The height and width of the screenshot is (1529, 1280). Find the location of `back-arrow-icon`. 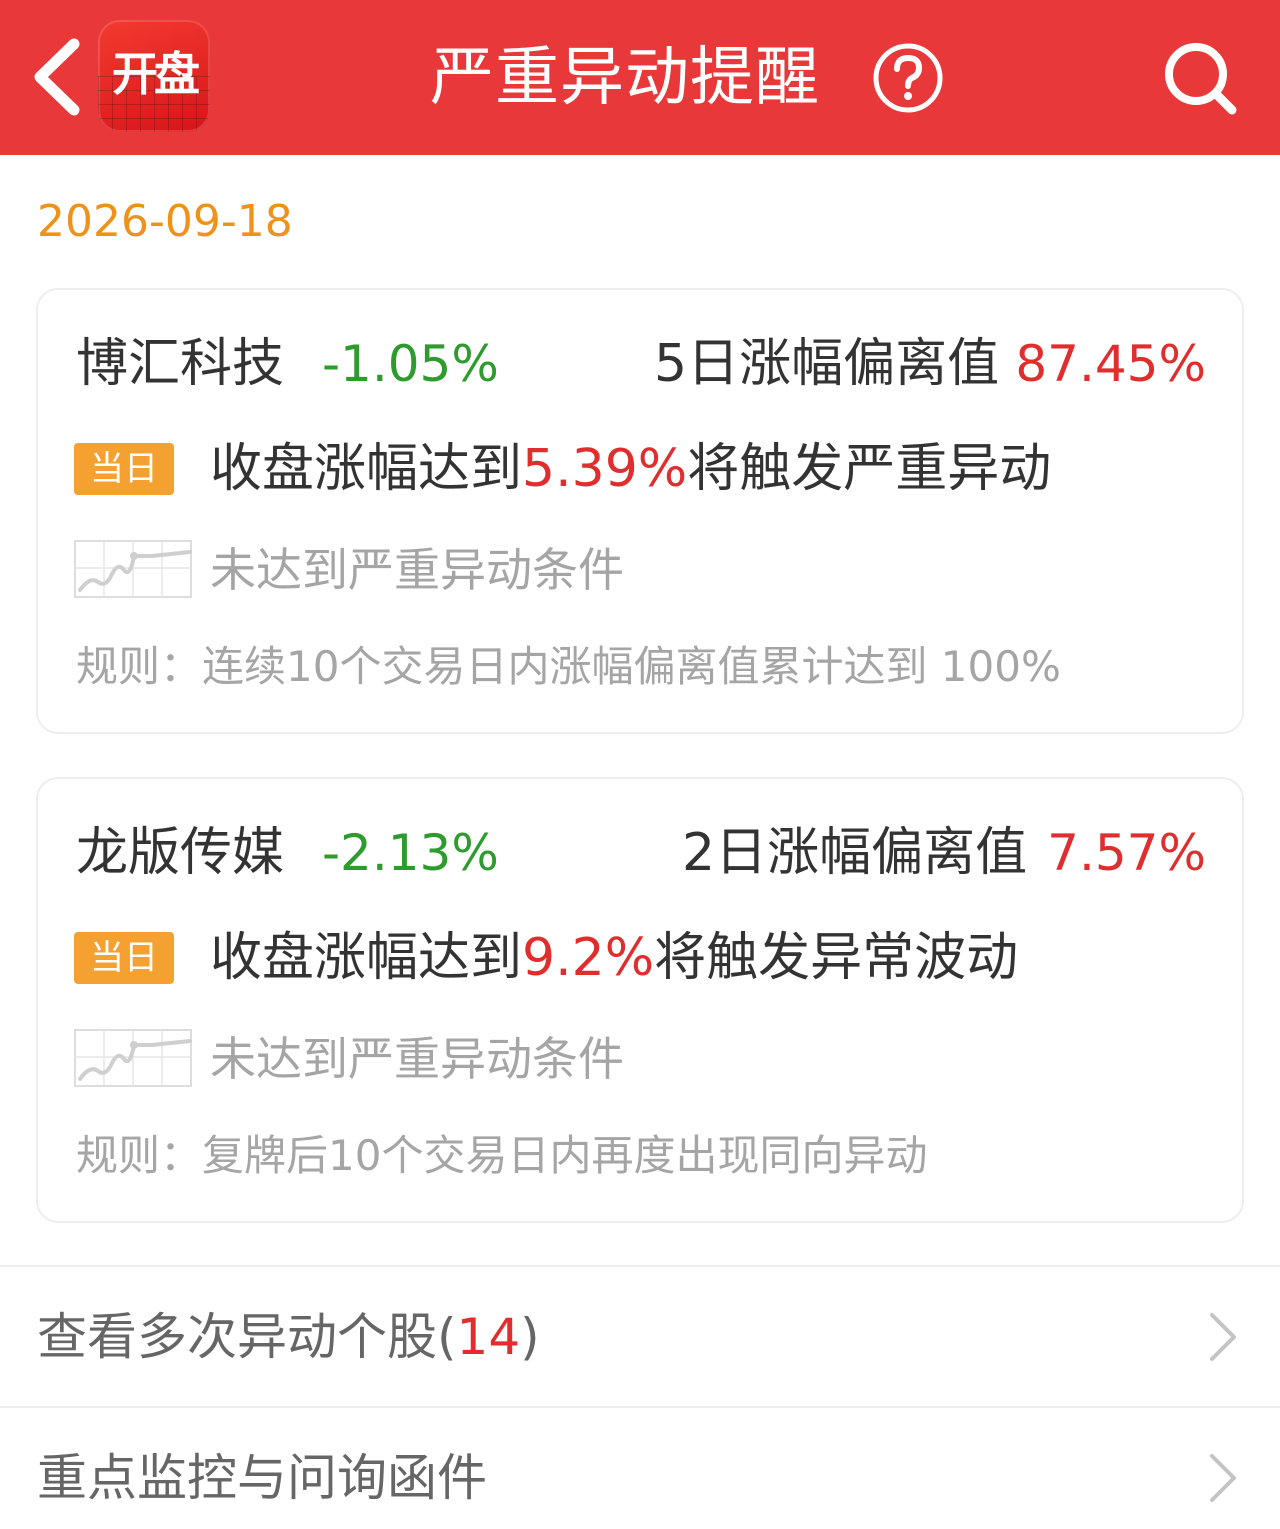

back-arrow-icon is located at coordinates (57, 77).